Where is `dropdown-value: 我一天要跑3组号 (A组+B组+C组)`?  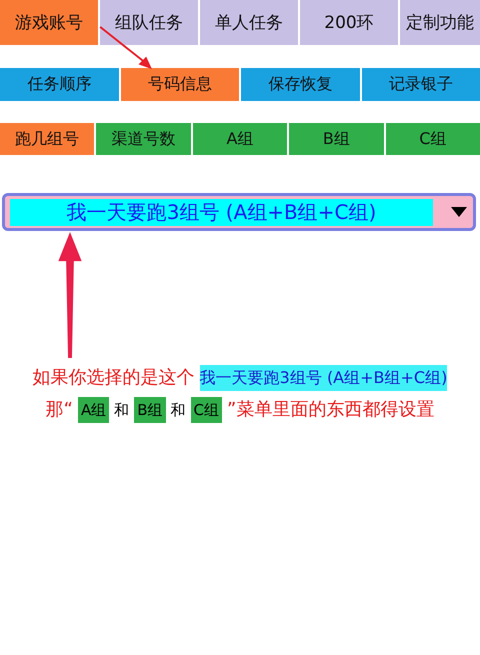
dropdown-value: 我一天要跑3组号 (A组+B组+C组) is located at coordinates (221, 212).